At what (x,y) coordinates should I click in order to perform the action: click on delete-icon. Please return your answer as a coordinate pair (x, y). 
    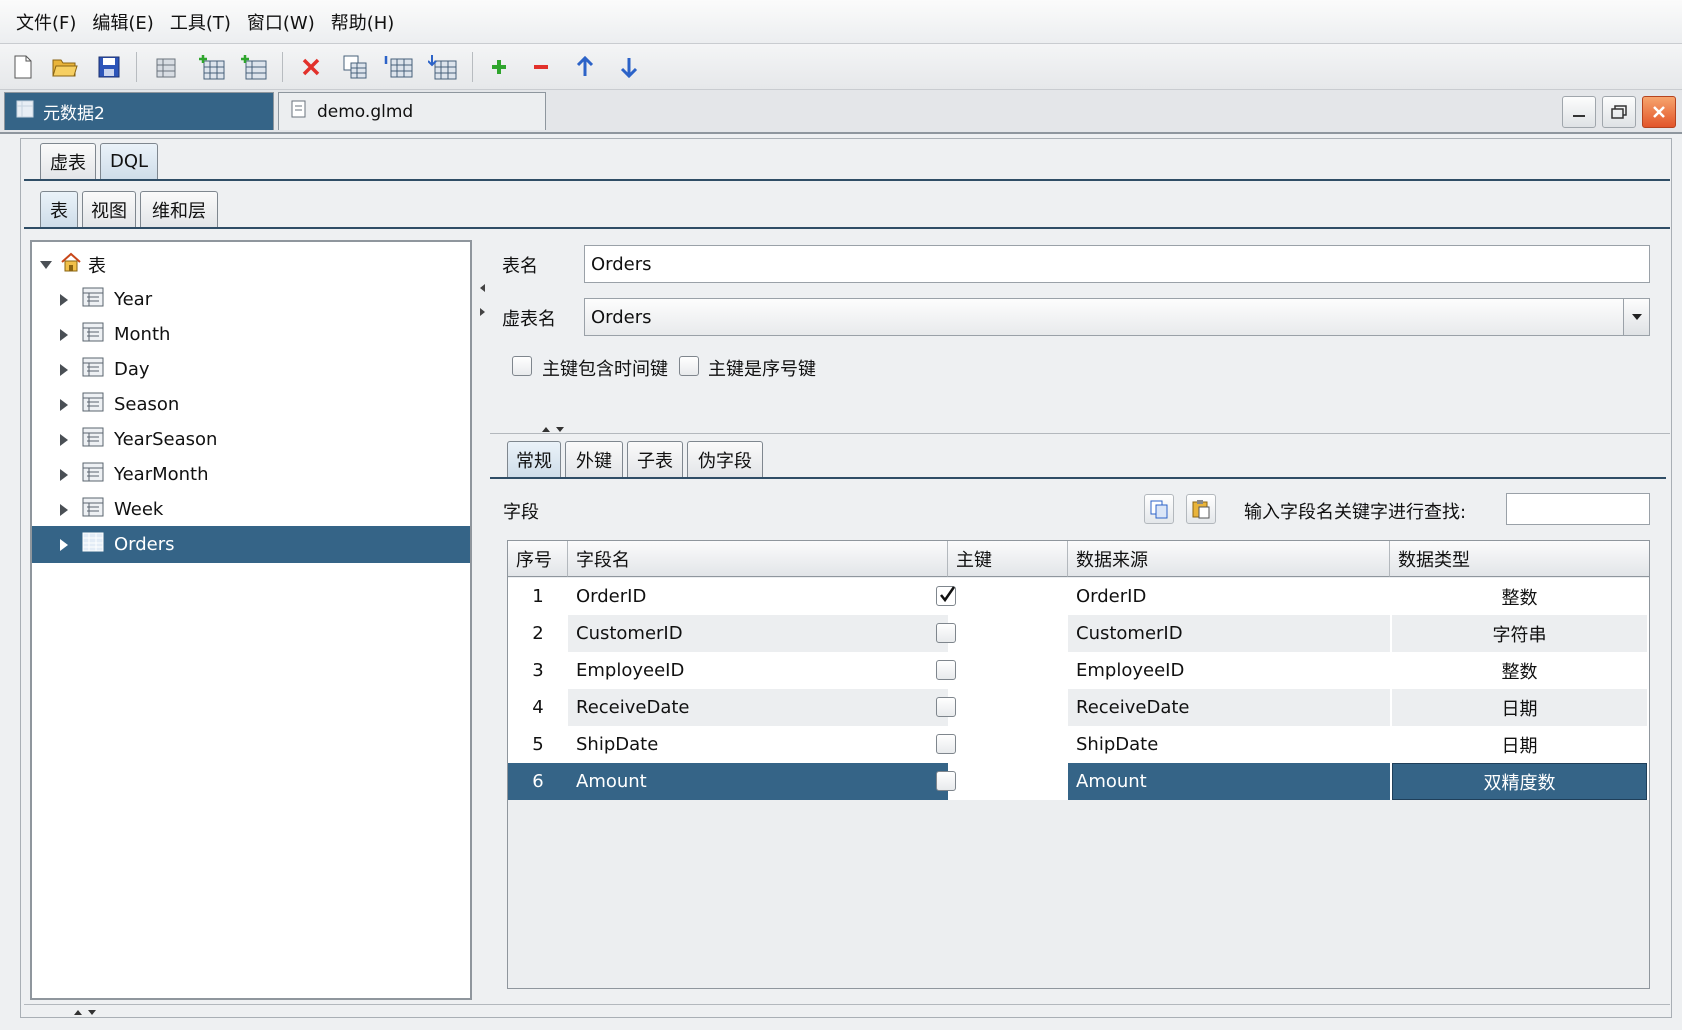
    Looking at the image, I should click on (311, 67).